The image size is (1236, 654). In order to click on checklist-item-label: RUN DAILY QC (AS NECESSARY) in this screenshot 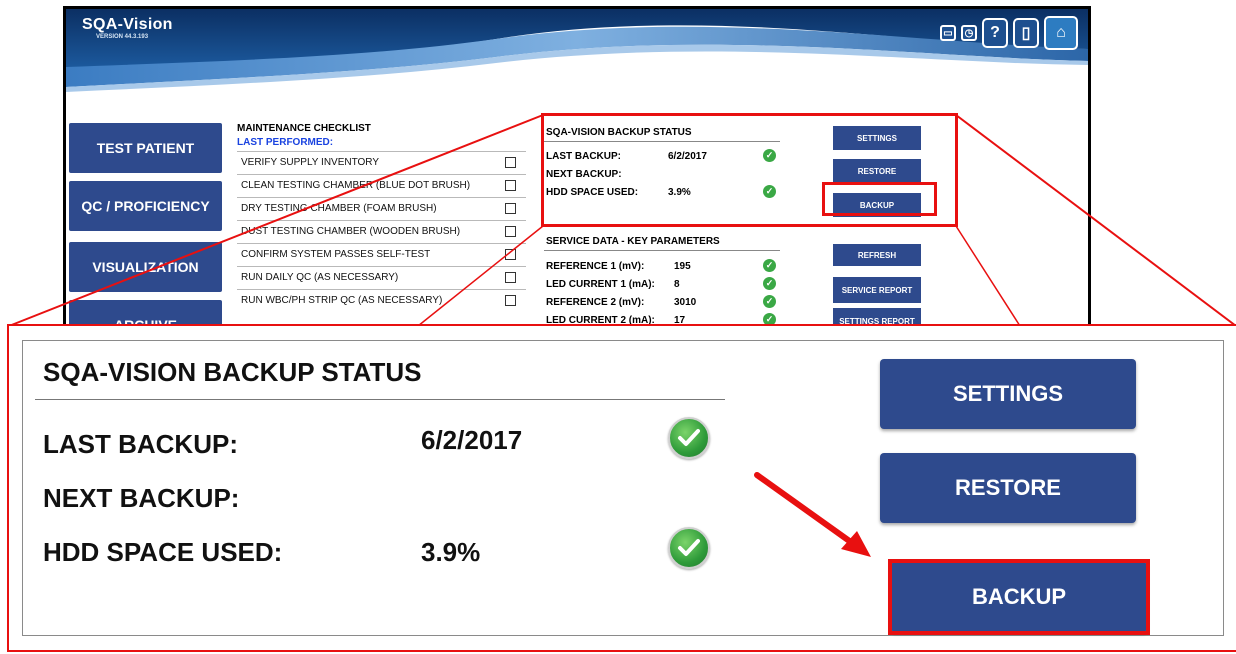, I will do `click(320, 277)`.